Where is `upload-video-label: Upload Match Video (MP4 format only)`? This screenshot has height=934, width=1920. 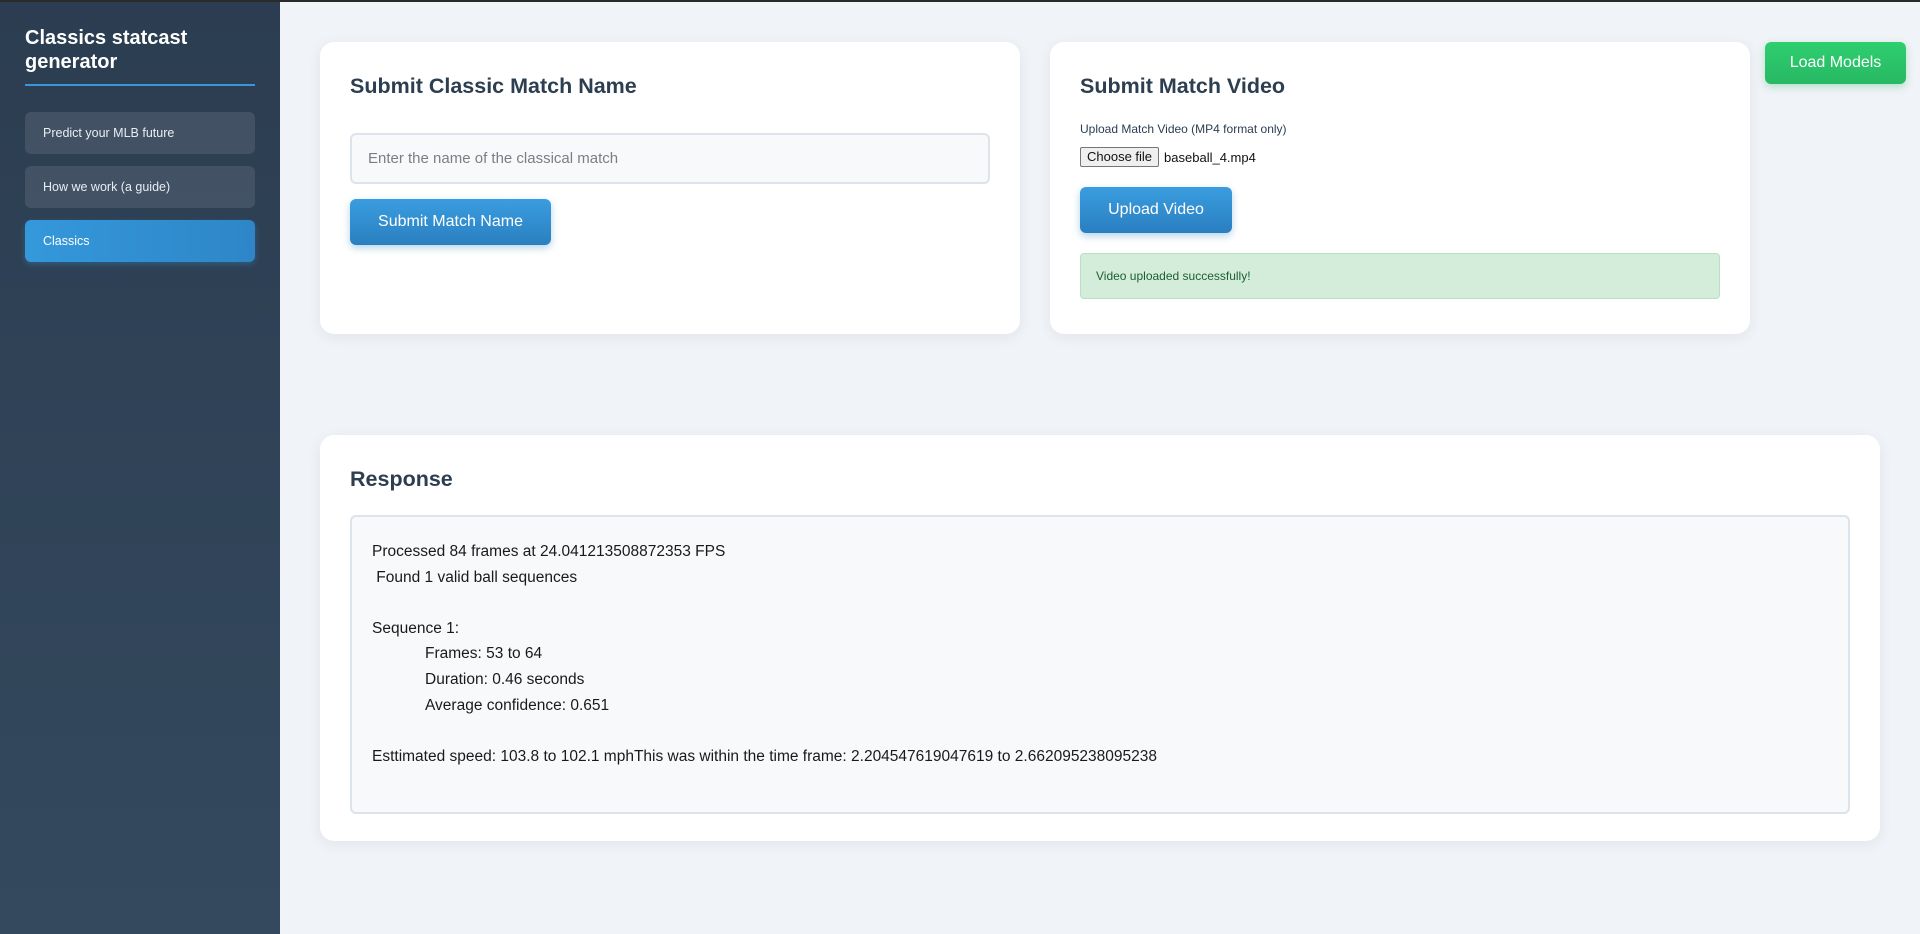
upload-video-label: Upload Match Video (MP4 format only) is located at coordinates (1183, 129).